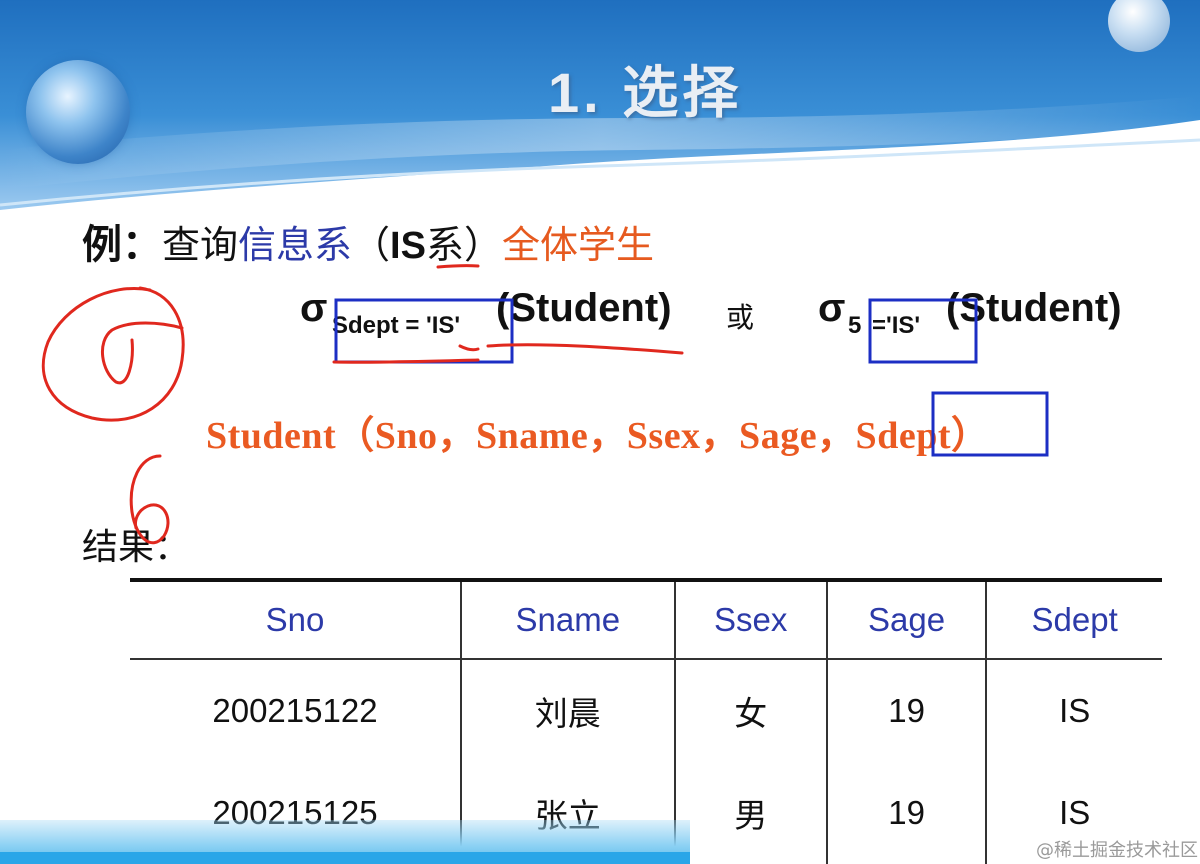  I want to click on relation-name-2: (Student), so click(1034, 308).